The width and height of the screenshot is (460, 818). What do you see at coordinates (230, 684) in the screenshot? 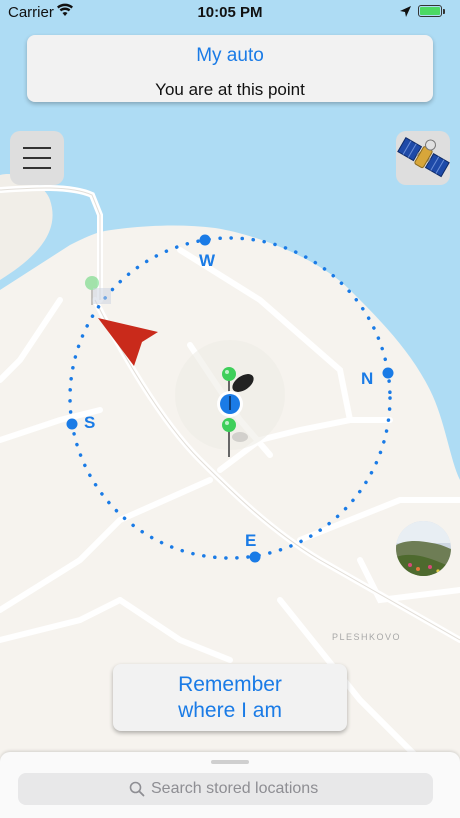
I see `remember-button-line1: Remember` at bounding box center [230, 684].